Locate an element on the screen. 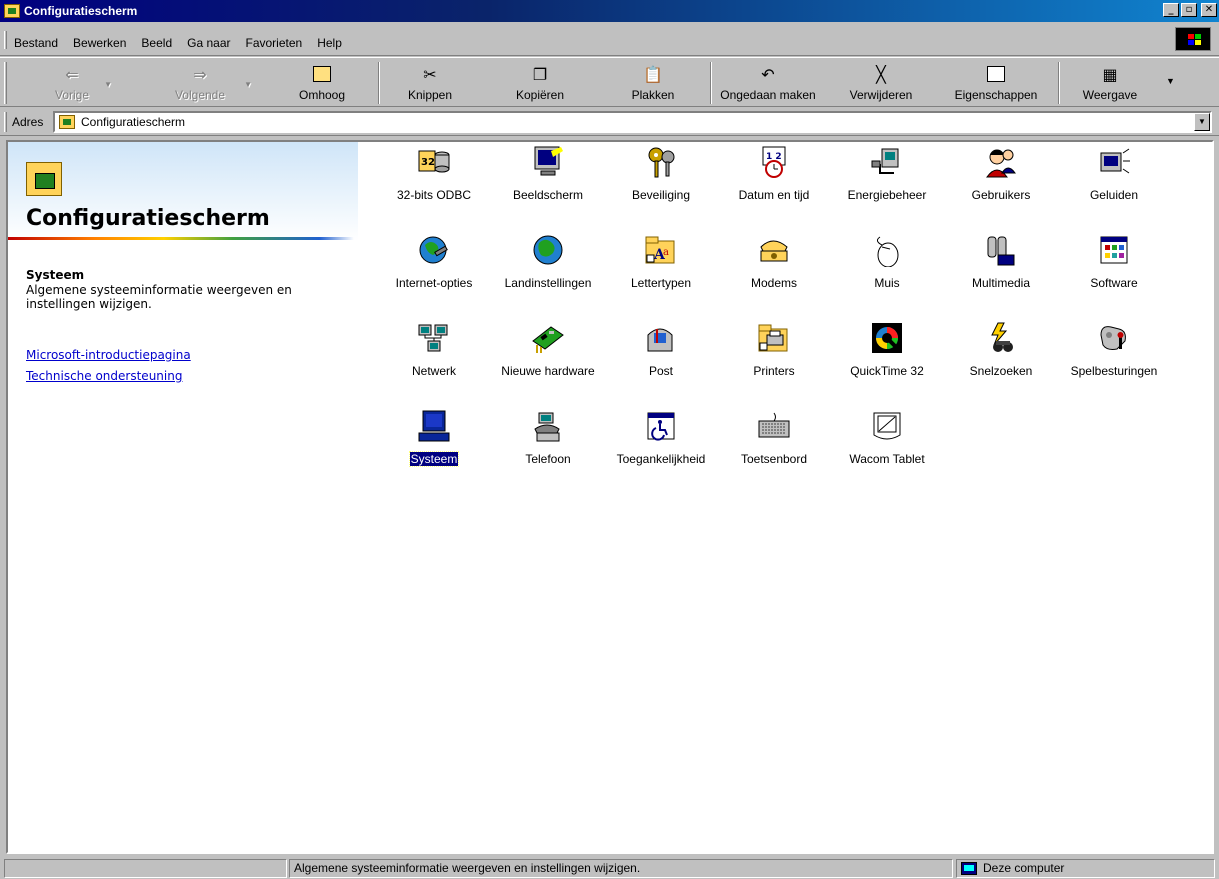 The image size is (1219, 879). address-value: Configuratiescherm is located at coordinates (133, 122).